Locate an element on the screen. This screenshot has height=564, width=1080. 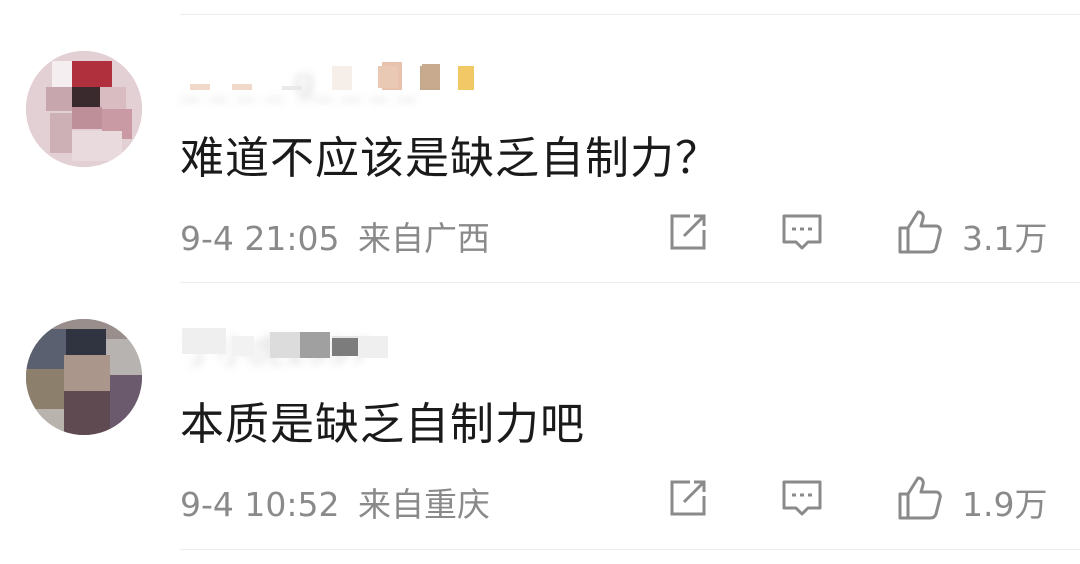
top-divider is located at coordinates (630, 14).